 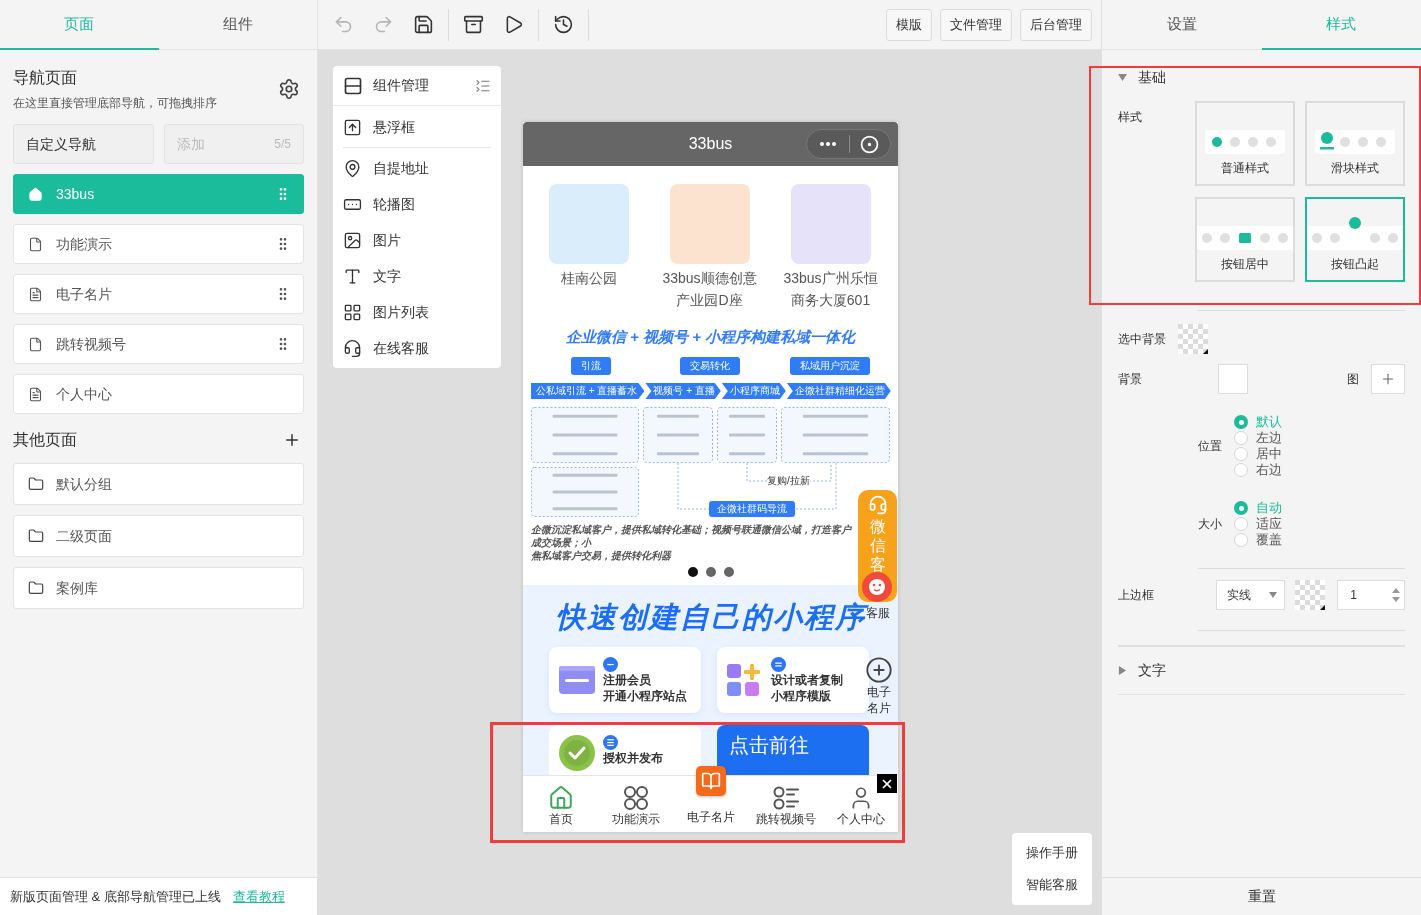 I want to click on panel-tab: 设置, so click(x=1182, y=25).